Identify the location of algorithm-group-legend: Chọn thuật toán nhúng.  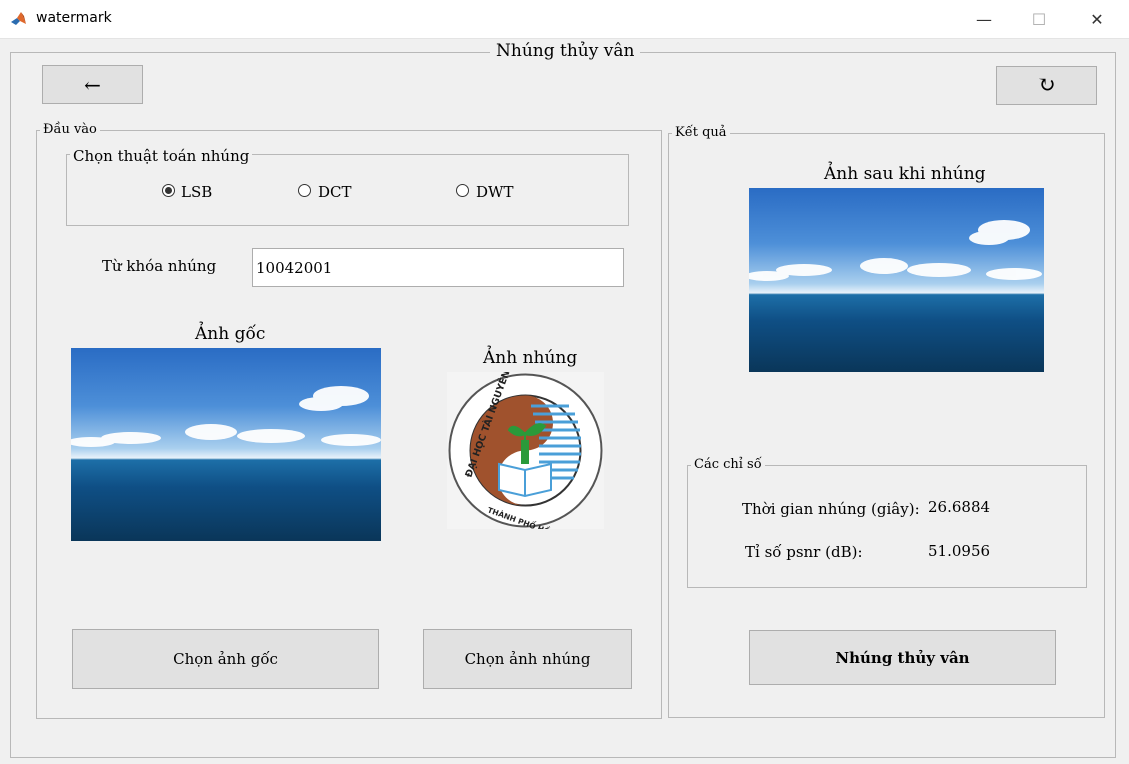
(161, 156).